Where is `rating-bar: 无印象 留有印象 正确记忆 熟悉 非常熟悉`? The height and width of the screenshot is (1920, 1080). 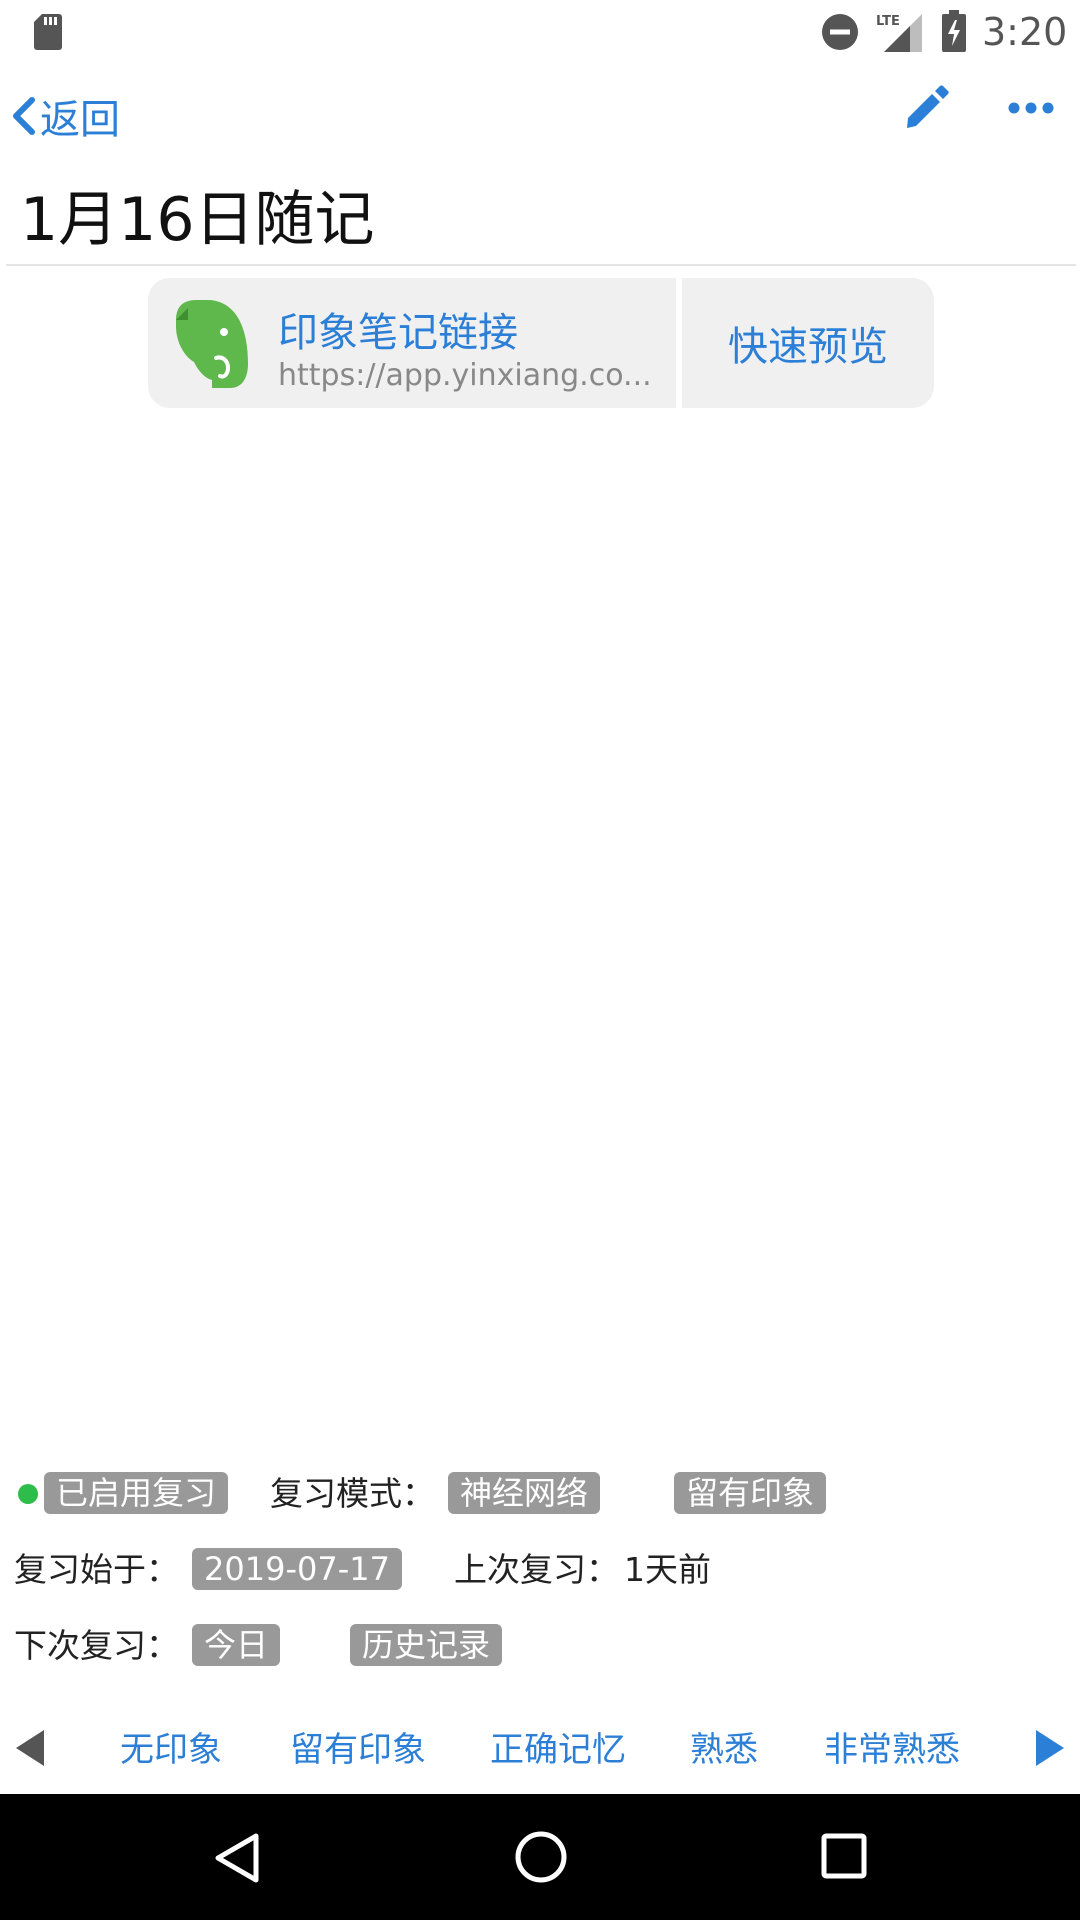 rating-bar: 无印象 留有印象 正确记忆 熟悉 非常熟悉 is located at coordinates (540, 1750).